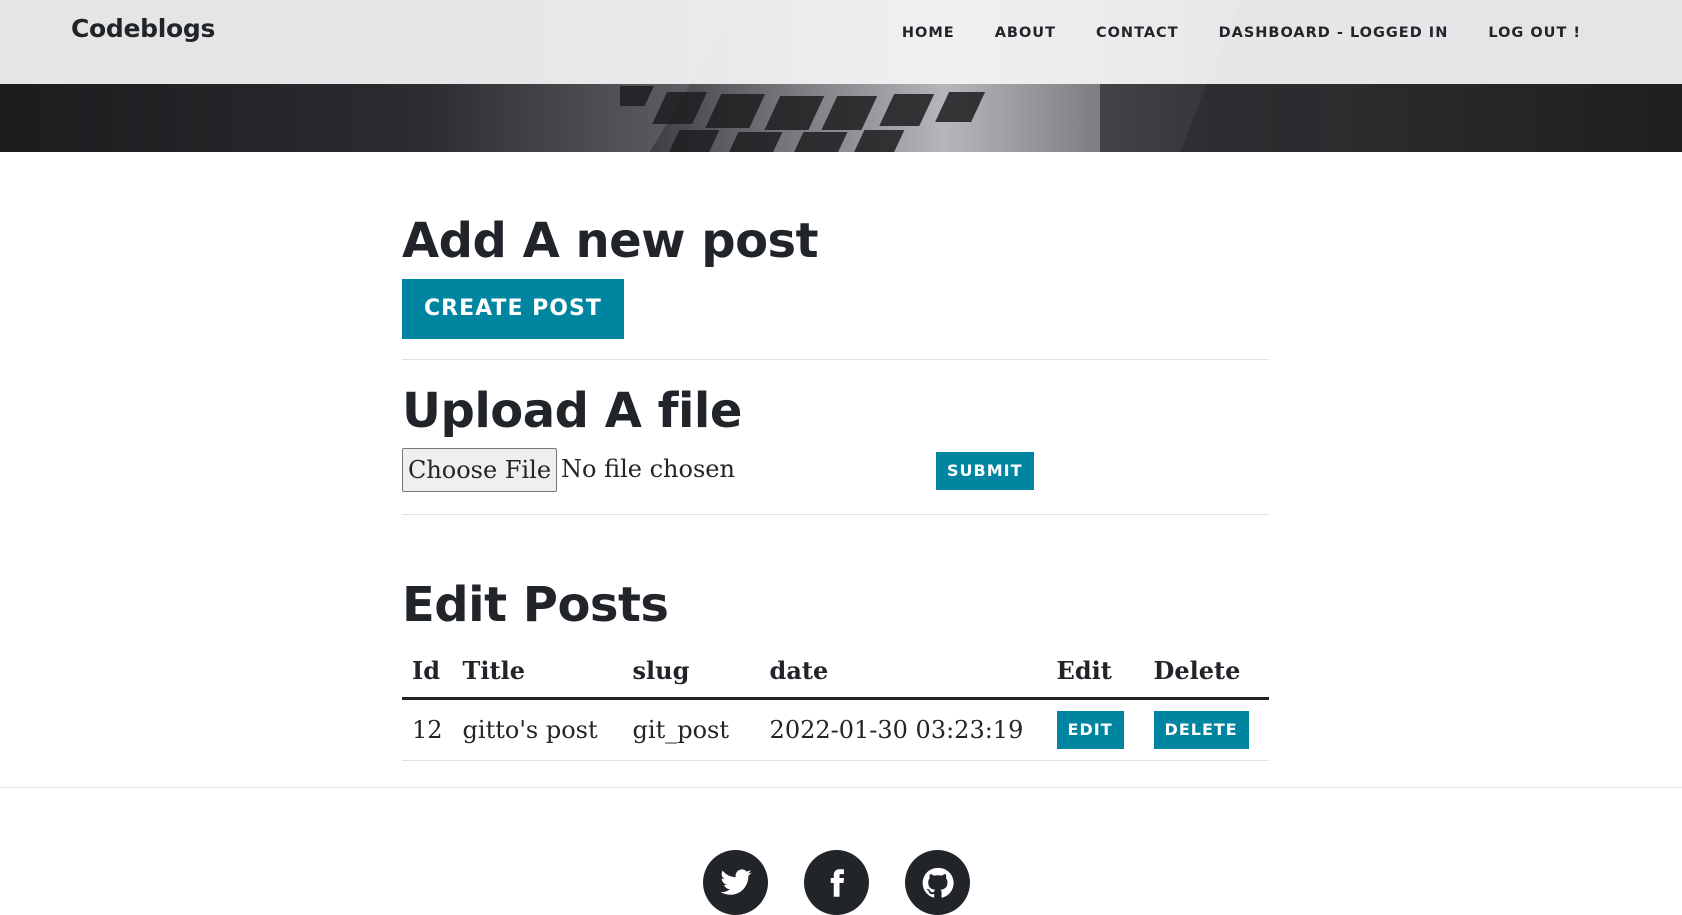 This screenshot has height=915, width=1682. What do you see at coordinates (1137, 33) in the screenshot?
I see `nav-contact: Contact` at bounding box center [1137, 33].